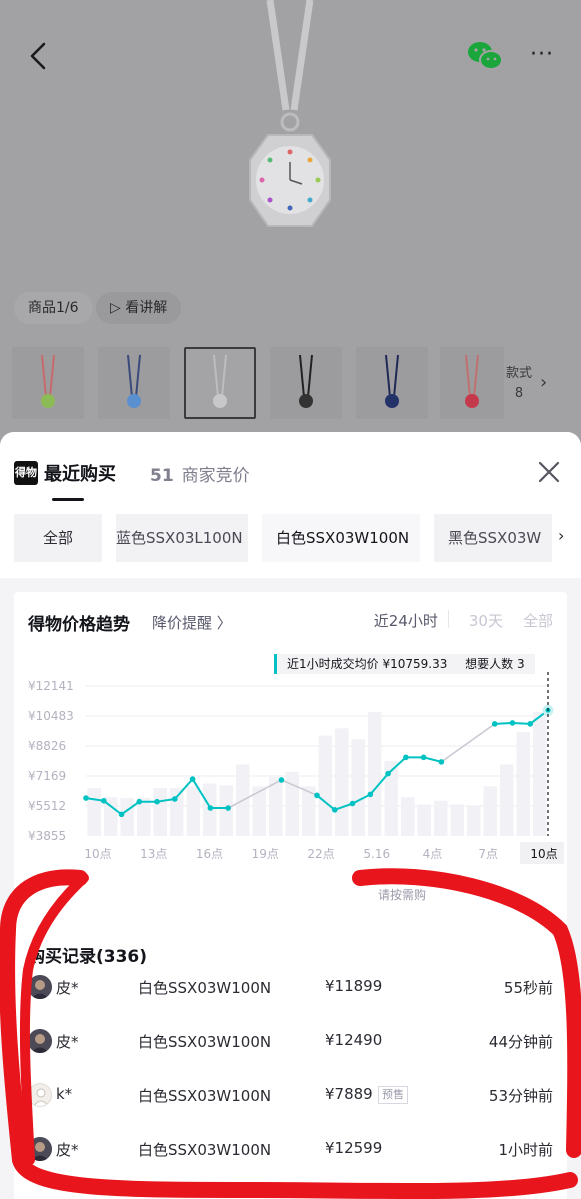 The height and width of the screenshot is (1199, 581). Describe the element at coordinates (47, 836) in the screenshot. I see `y-tick-label: ¥3855` at that location.